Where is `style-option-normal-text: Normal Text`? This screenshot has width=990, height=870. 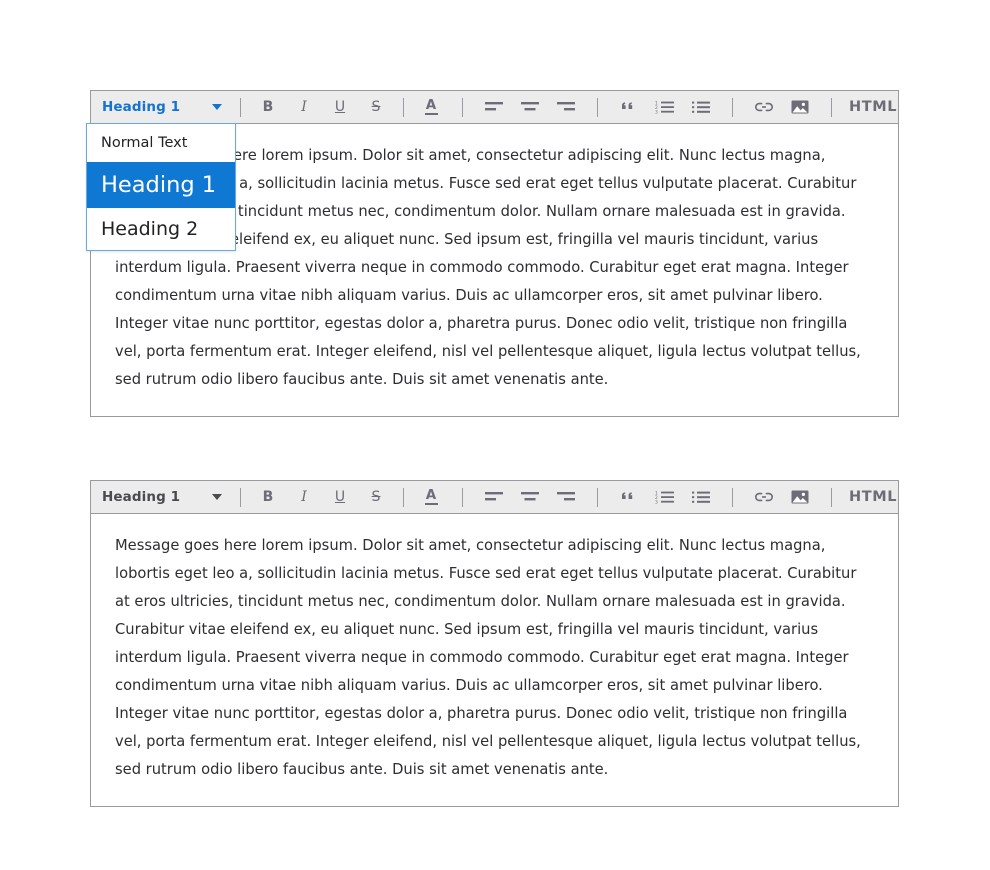 style-option-normal-text: Normal Text is located at coordinates (161, 143).